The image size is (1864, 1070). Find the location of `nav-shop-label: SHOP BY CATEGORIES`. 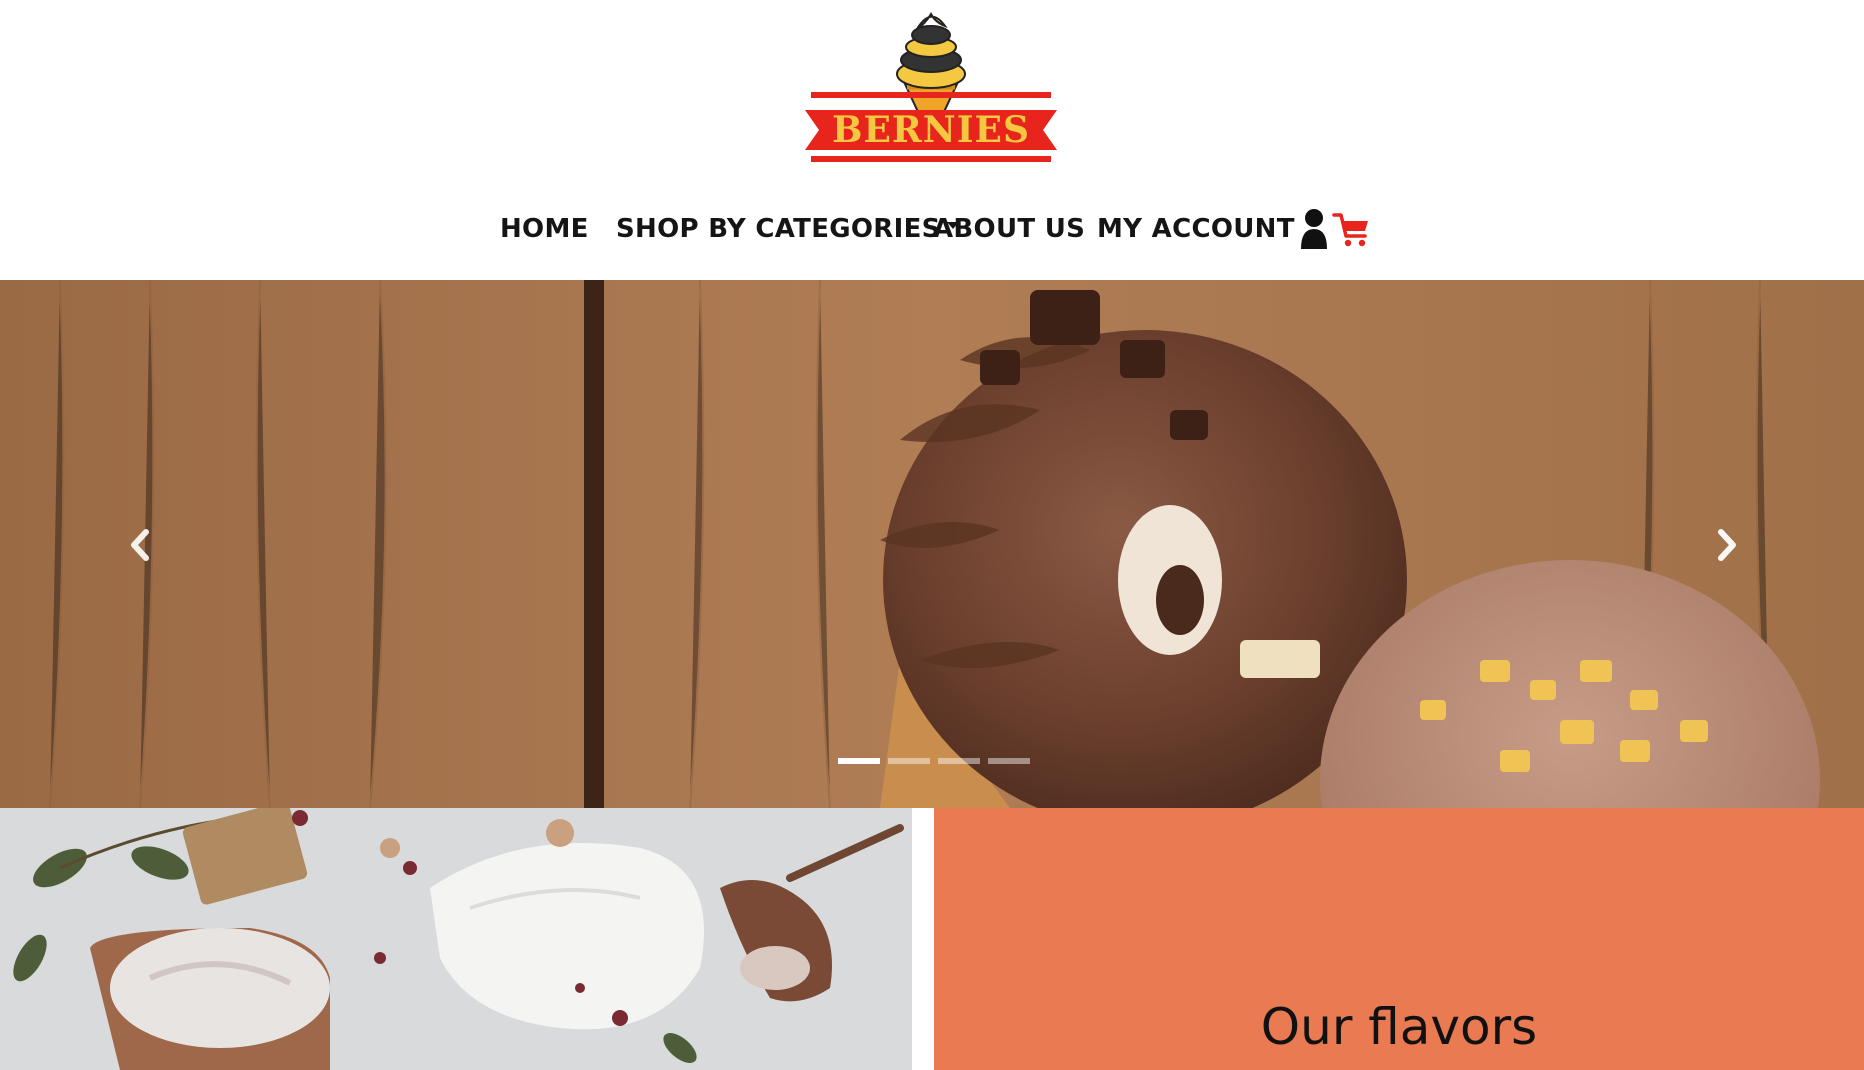

nav-shop-label: SHOP BY CATEGORIES is located at coordinates (778, 229).